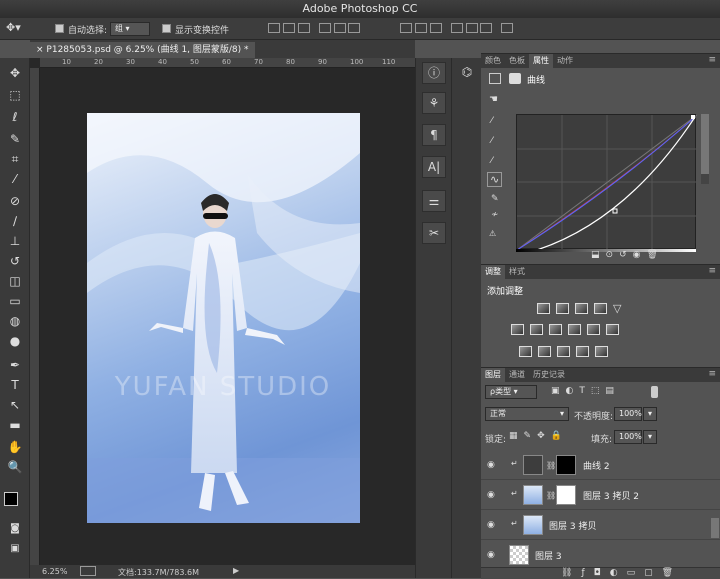 Image resolution: width=720 pixels, height=579 pixels. What do you see at coordinates (434, 233) in the screenshot?
I see `tool-presets-icon: ✂` at bounding box center [434, 233].